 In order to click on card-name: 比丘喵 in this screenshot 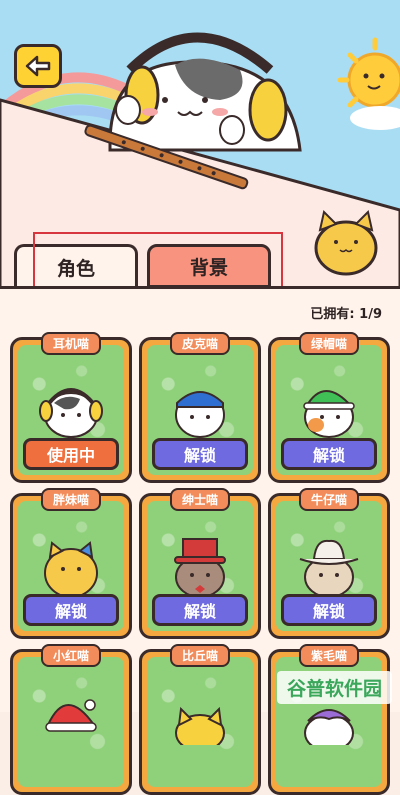, I will do `click(200, 655)`.